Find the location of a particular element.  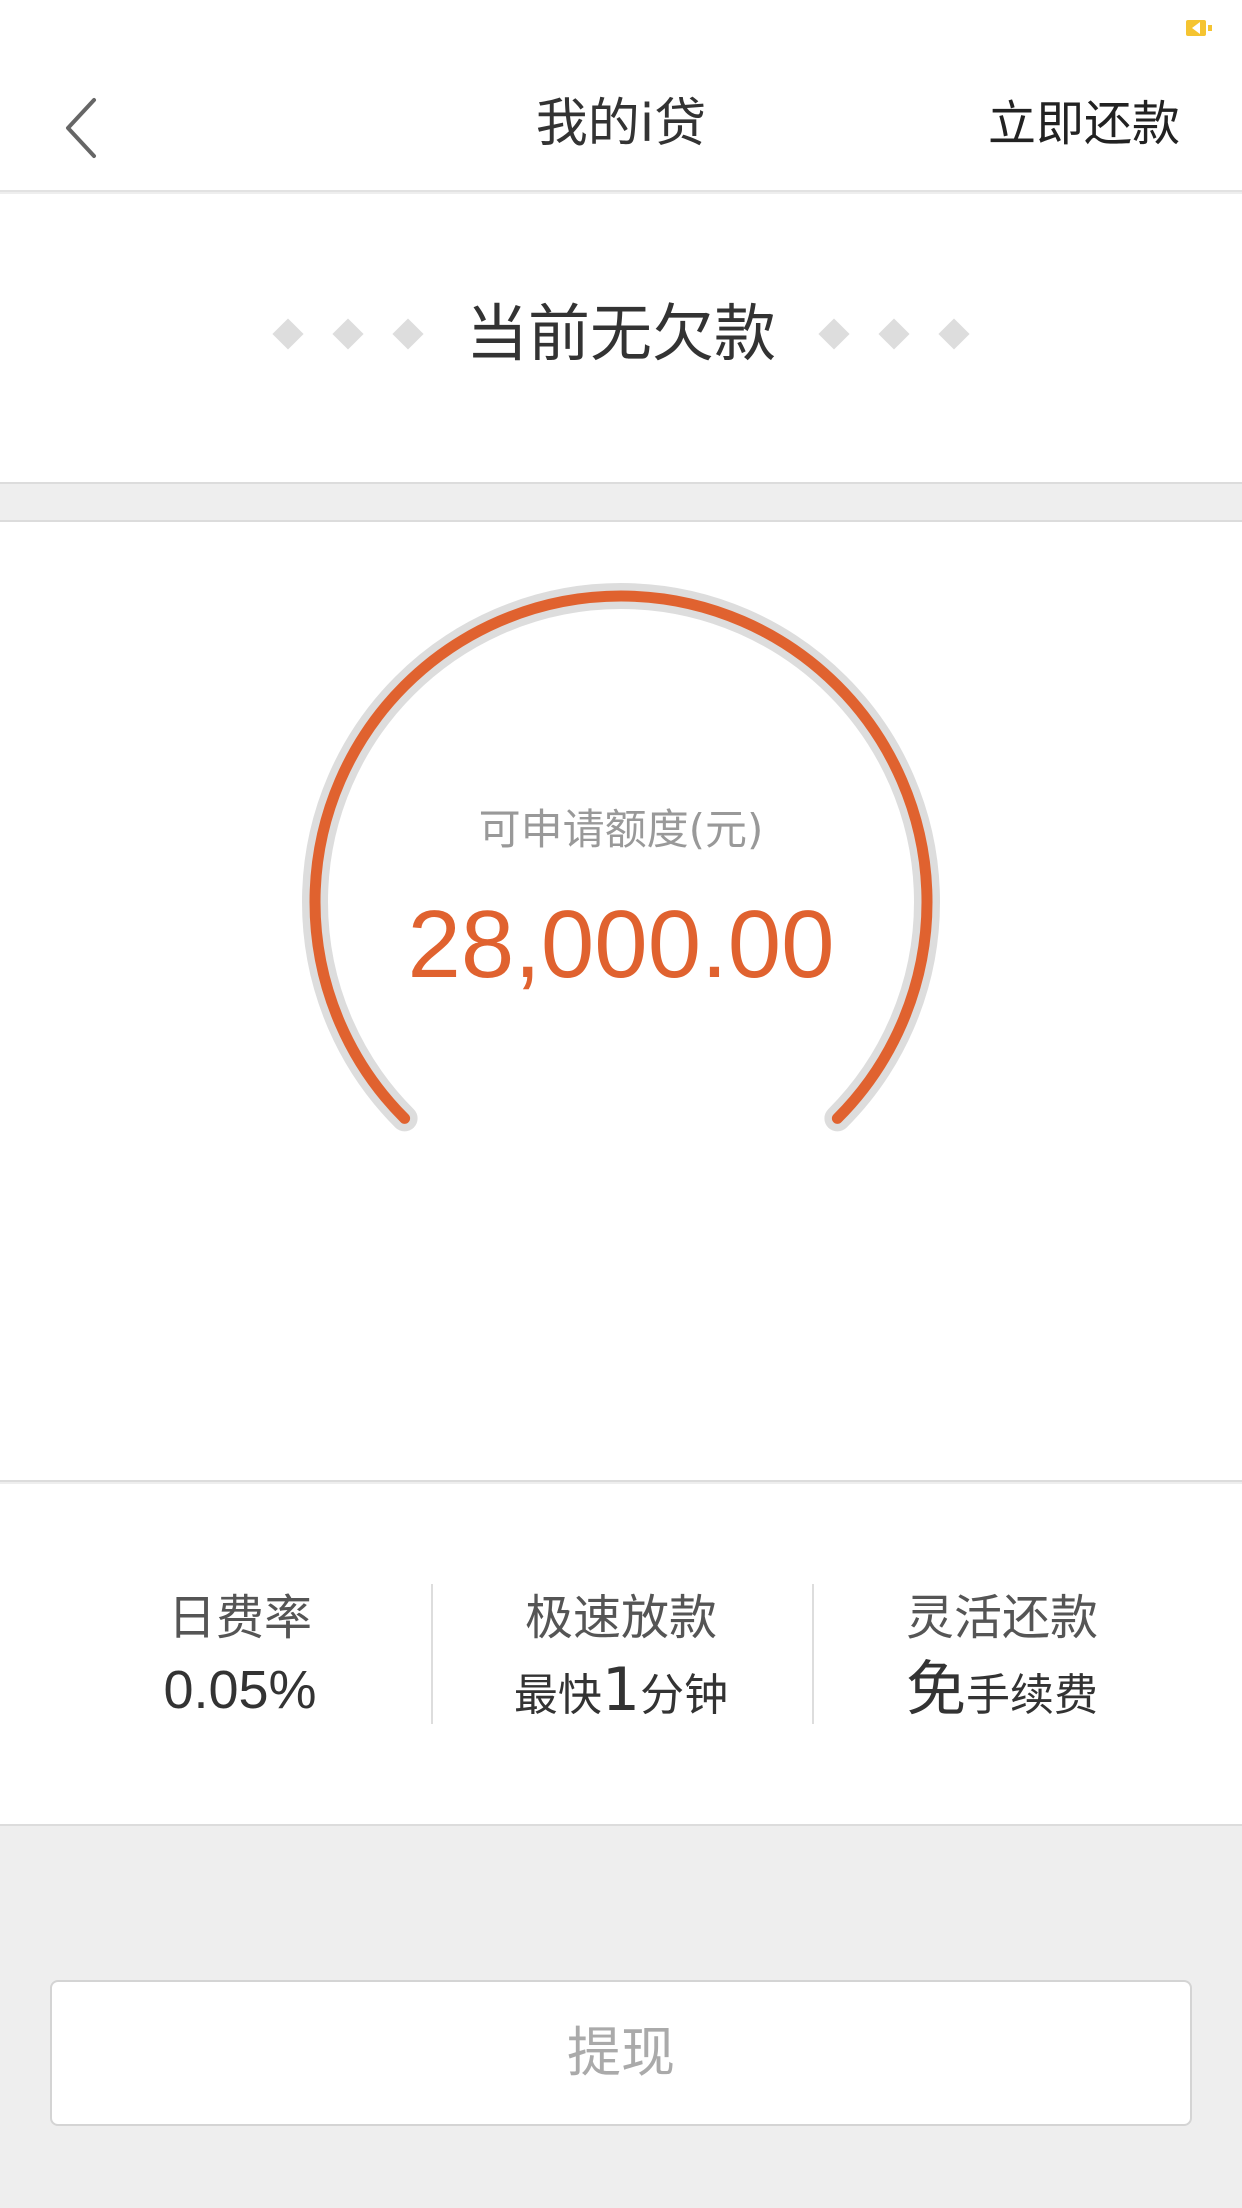

quota-label: 可申请额度(元) is located at coordinates (621, 829).